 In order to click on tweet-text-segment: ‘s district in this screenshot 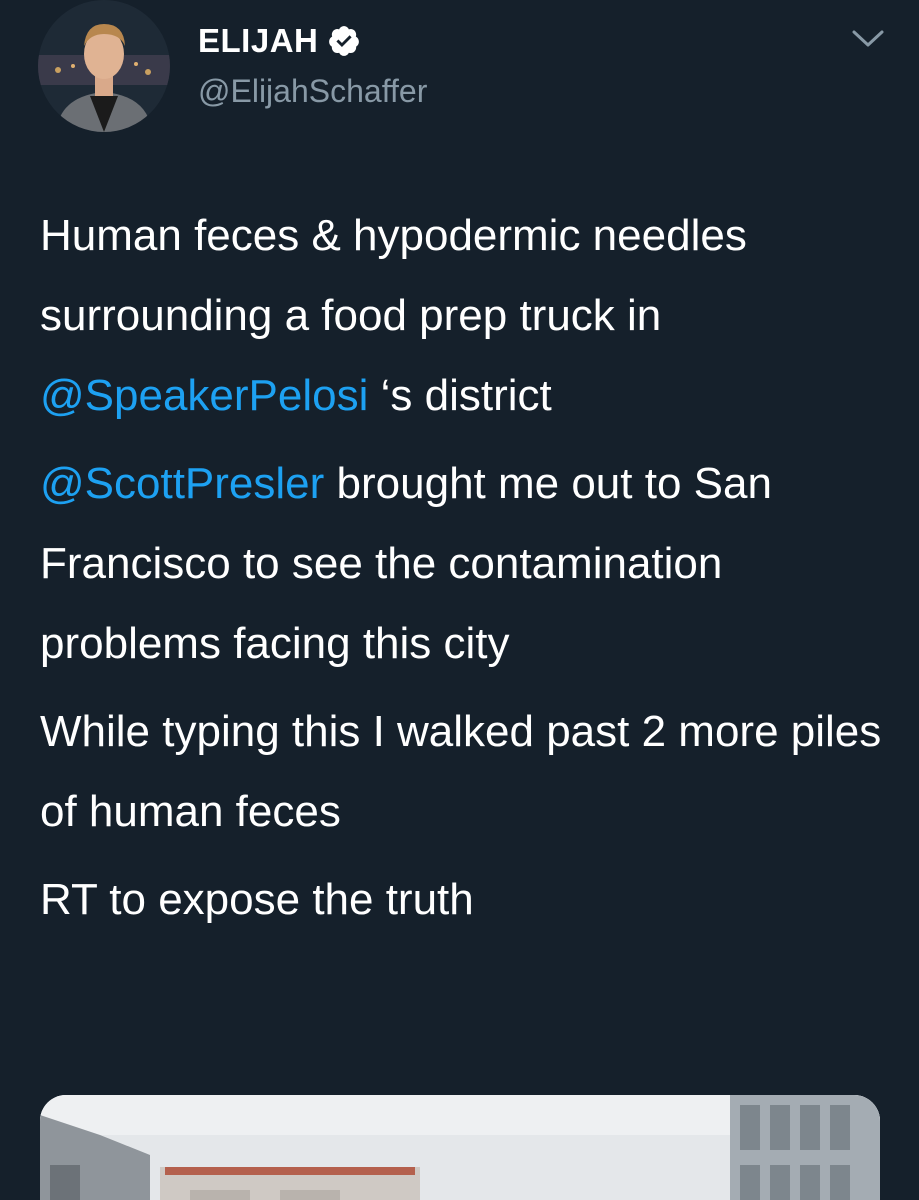, I will do `click(460, 395)`.